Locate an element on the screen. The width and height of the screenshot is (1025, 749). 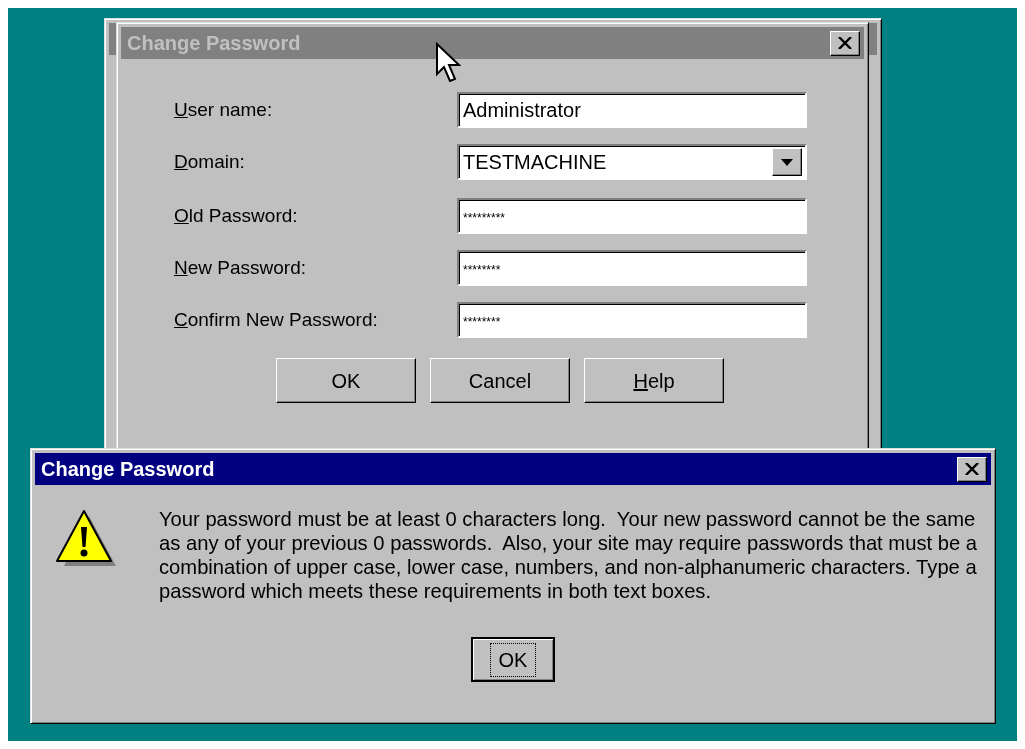
warning-icon is located at coordinates (86, 538).